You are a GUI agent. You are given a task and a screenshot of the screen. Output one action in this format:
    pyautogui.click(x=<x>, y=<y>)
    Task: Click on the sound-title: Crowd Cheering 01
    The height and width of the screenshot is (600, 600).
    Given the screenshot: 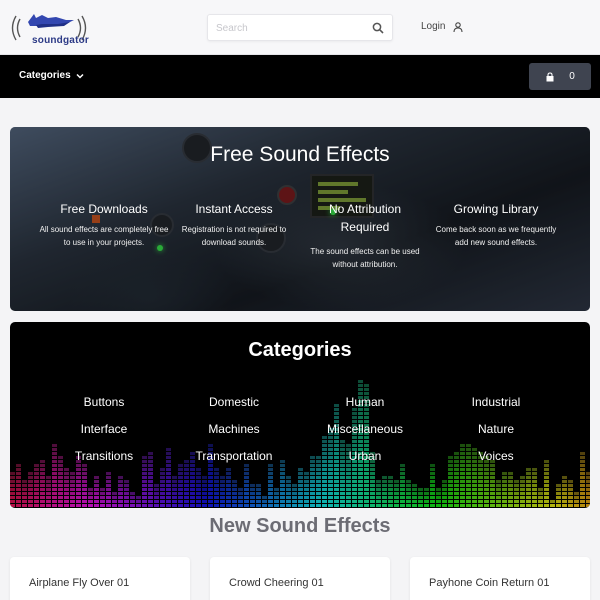 What is the action you would take?
    pyautogui.click(x=276, y=583)
    